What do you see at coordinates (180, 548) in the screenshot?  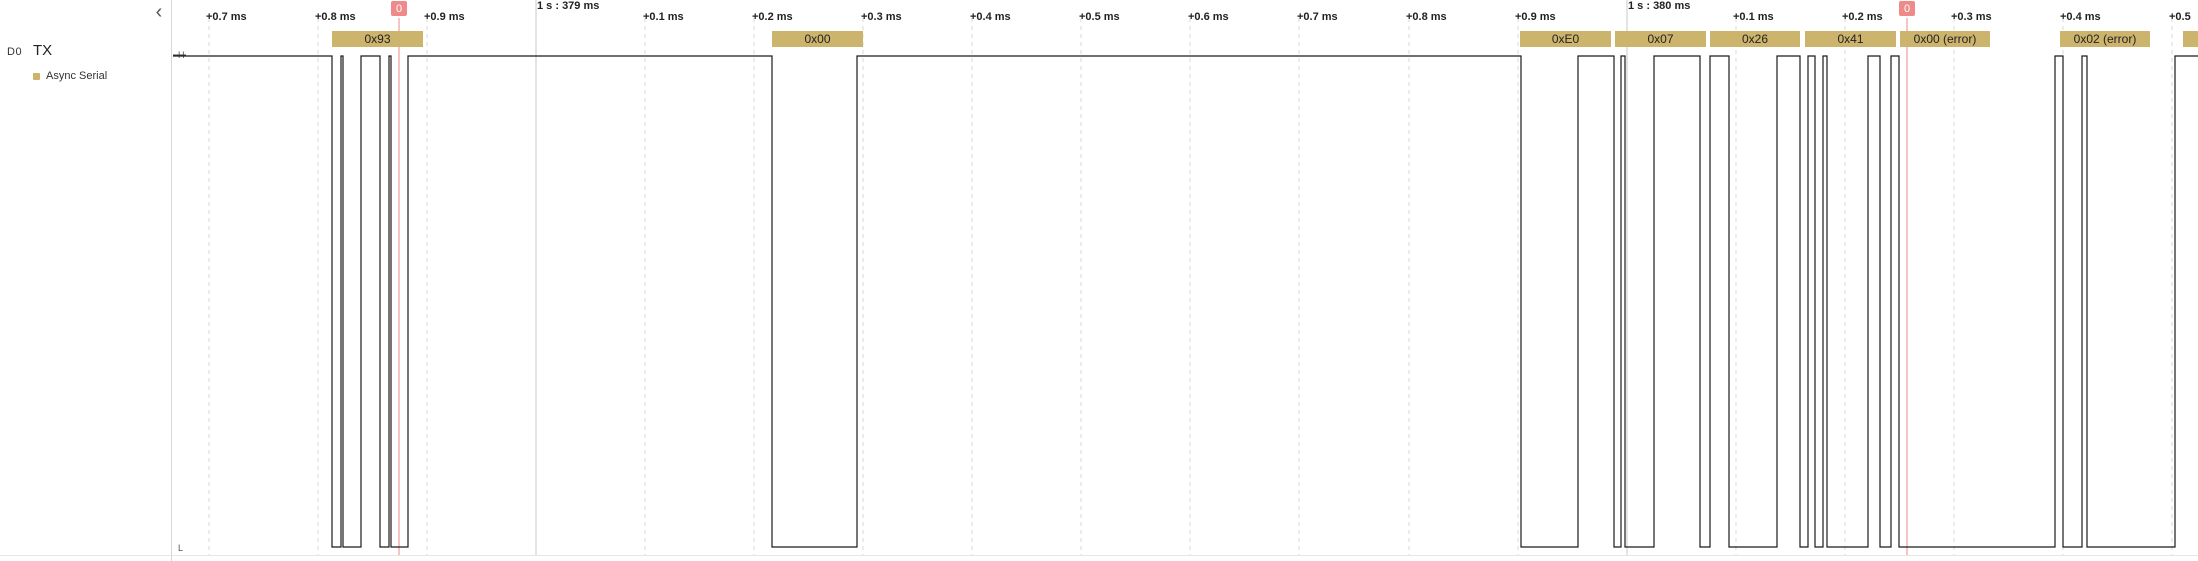 I see `low-level-label: L` at bounding box center [180, 548].